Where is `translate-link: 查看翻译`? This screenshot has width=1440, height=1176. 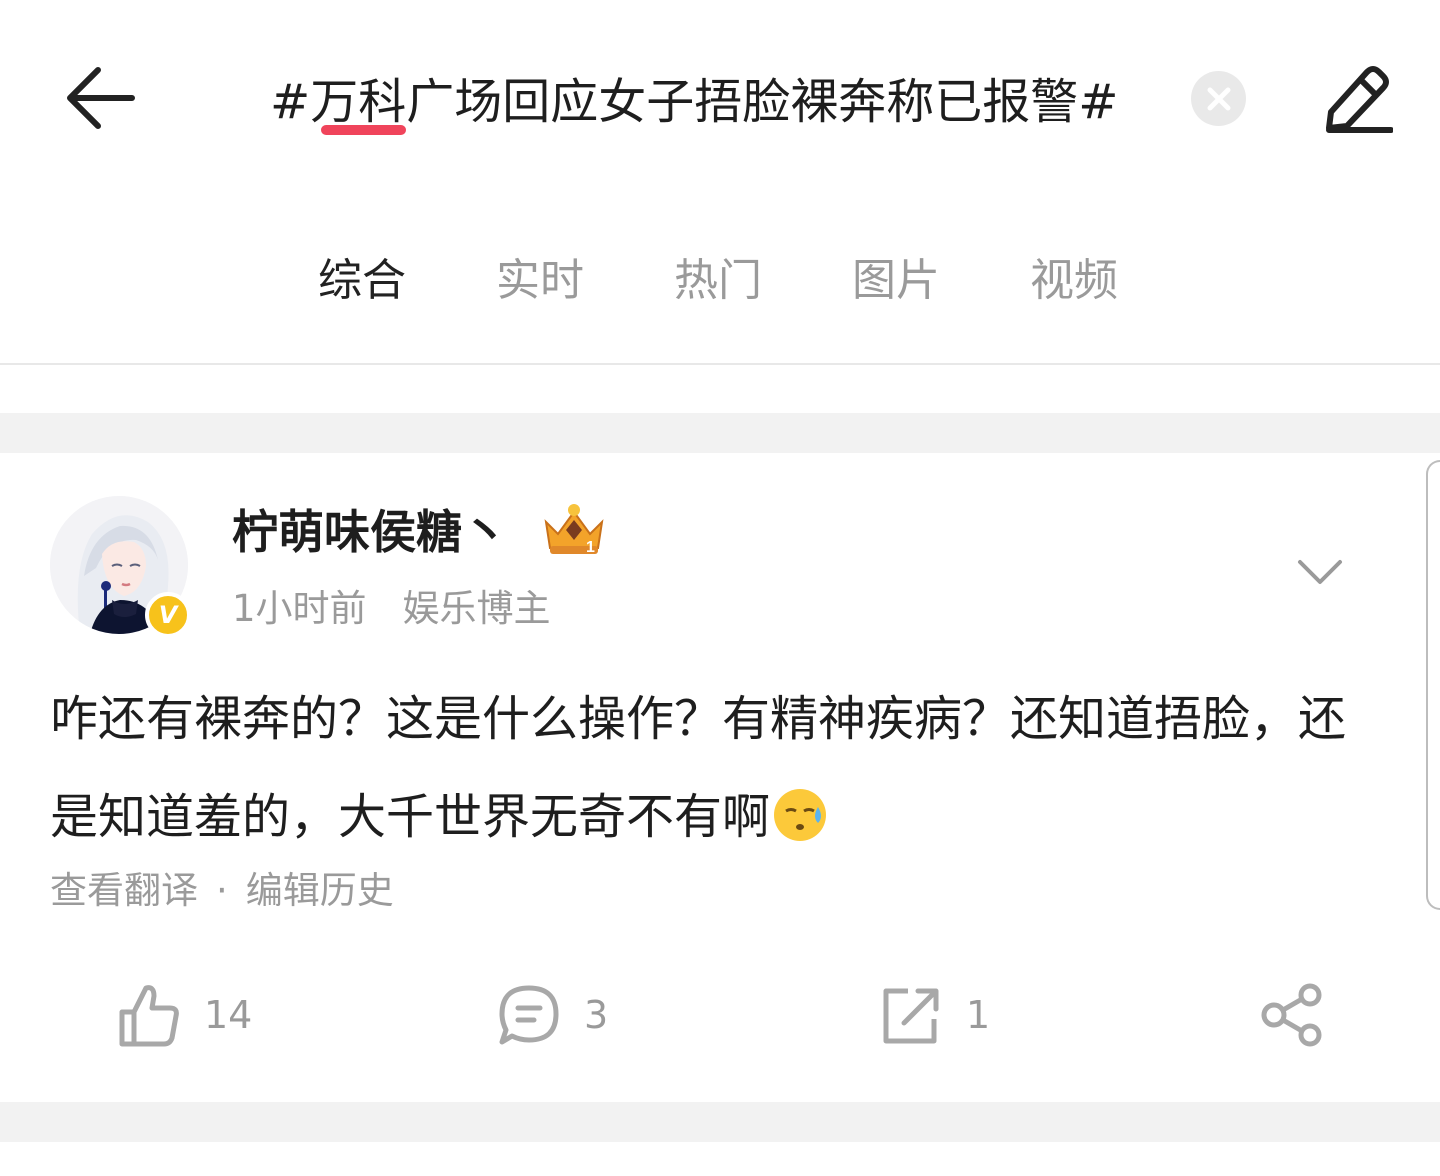
translate-link: 查看翻译 is located at coordinates (124, 890).